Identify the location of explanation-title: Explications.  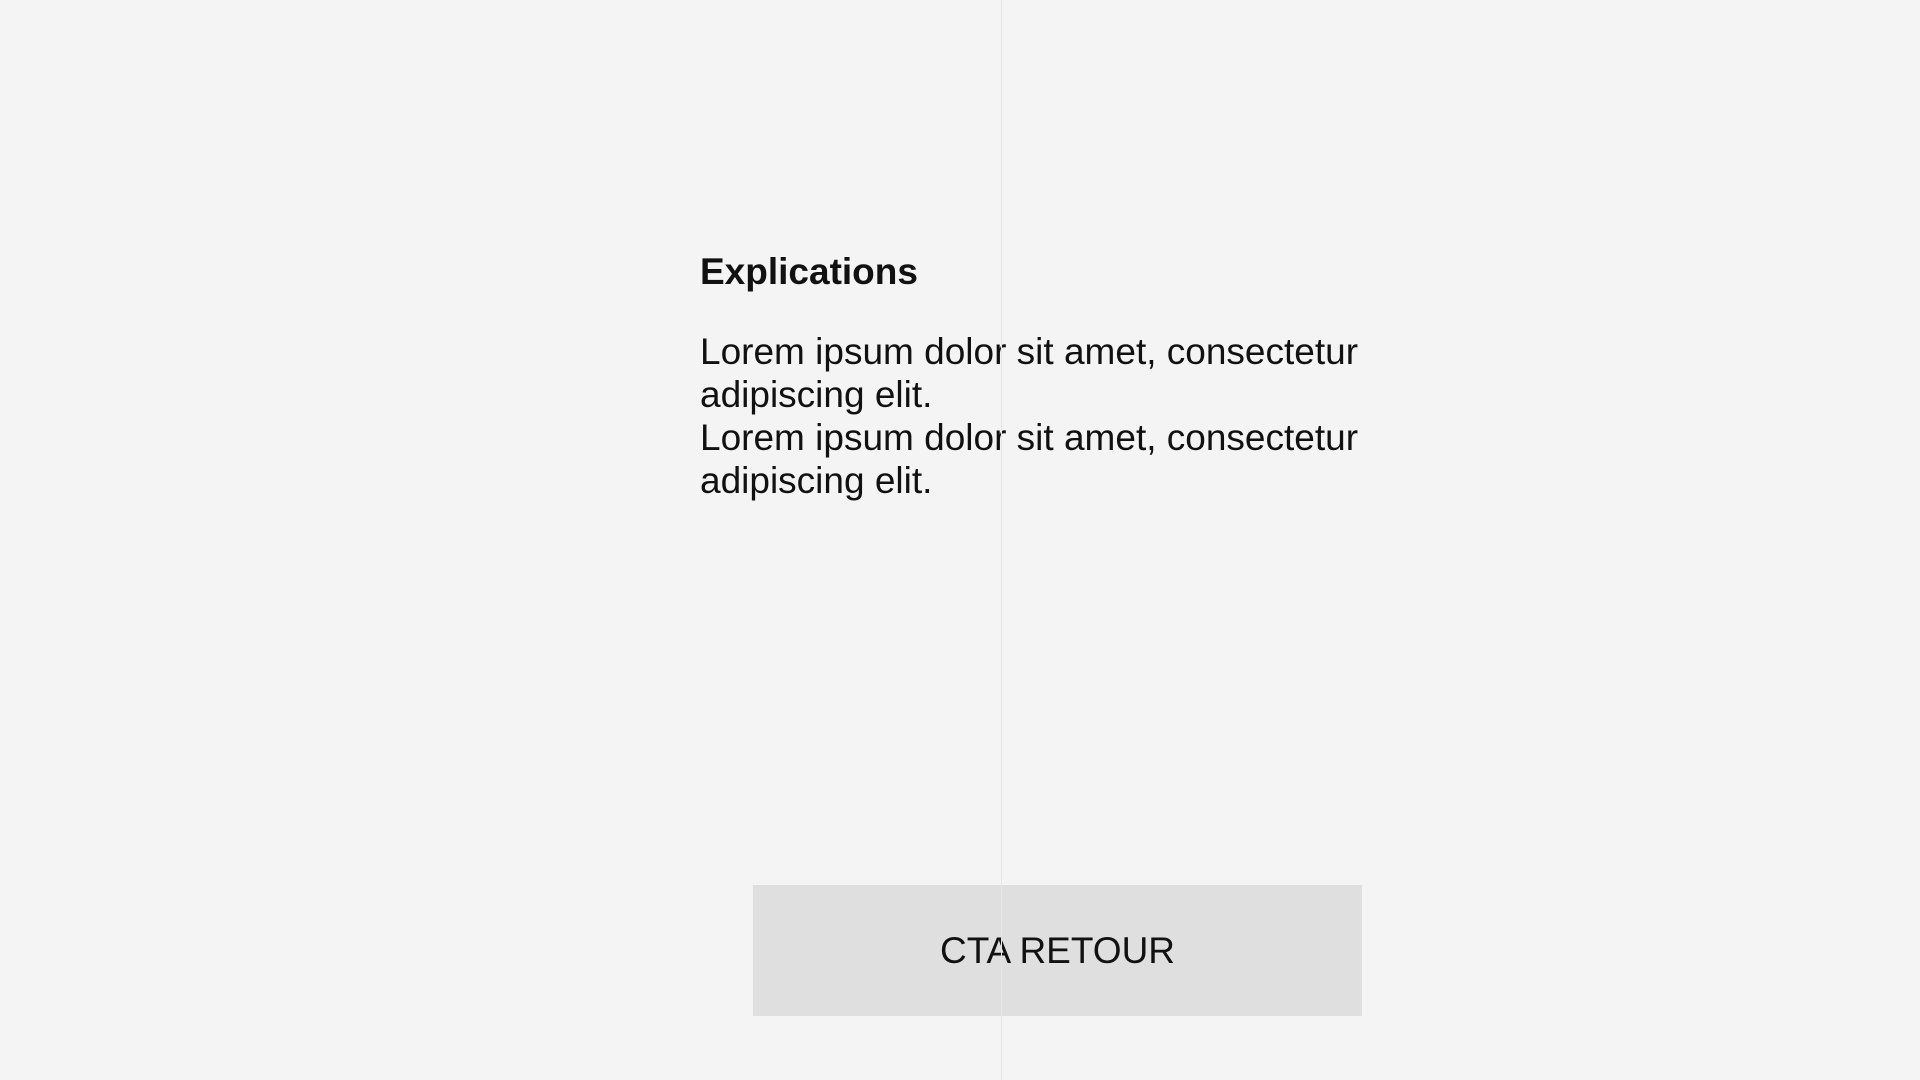
(809, 271).